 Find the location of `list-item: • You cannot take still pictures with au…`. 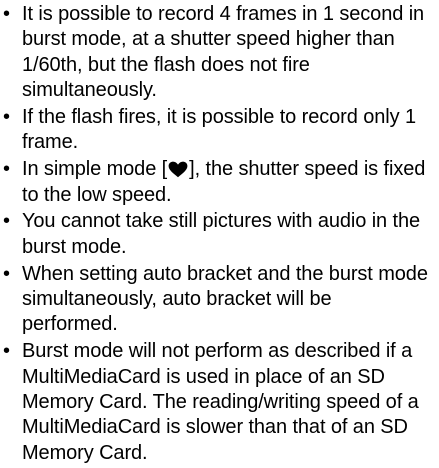

list-item: • You cannot take still pictures with au… is located at coordinates (216, 234).